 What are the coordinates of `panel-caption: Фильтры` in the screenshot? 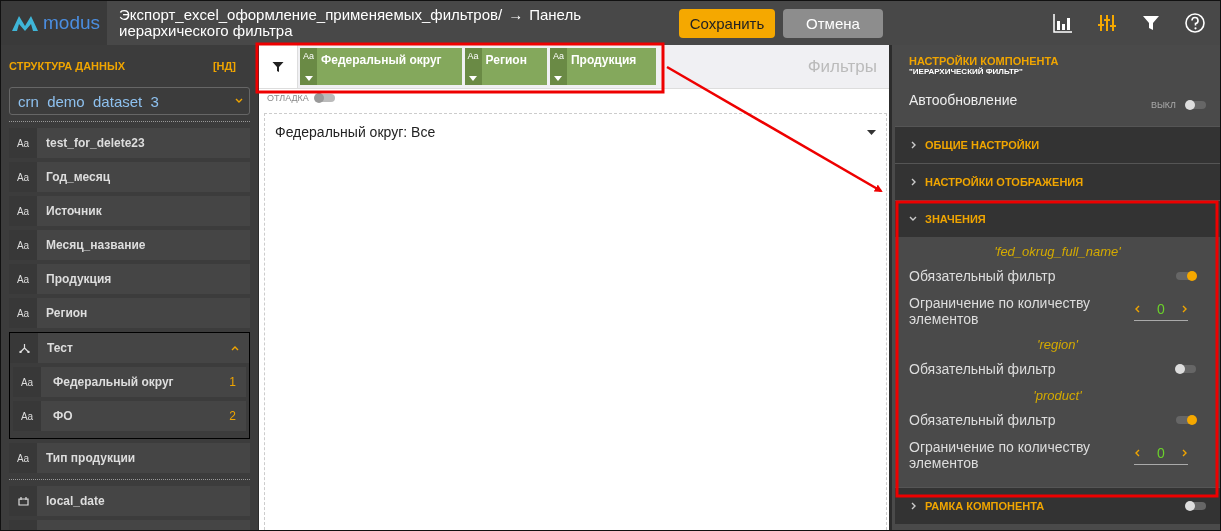 It's located at (842, 66).